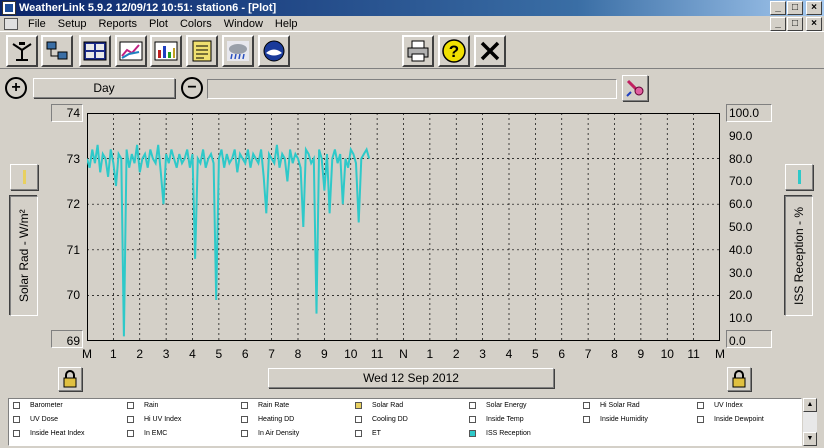  What do you see at coordinates (158, 24) in the screenshot?
I see `menu-plot: Plot` at bounding box center [158, 24].